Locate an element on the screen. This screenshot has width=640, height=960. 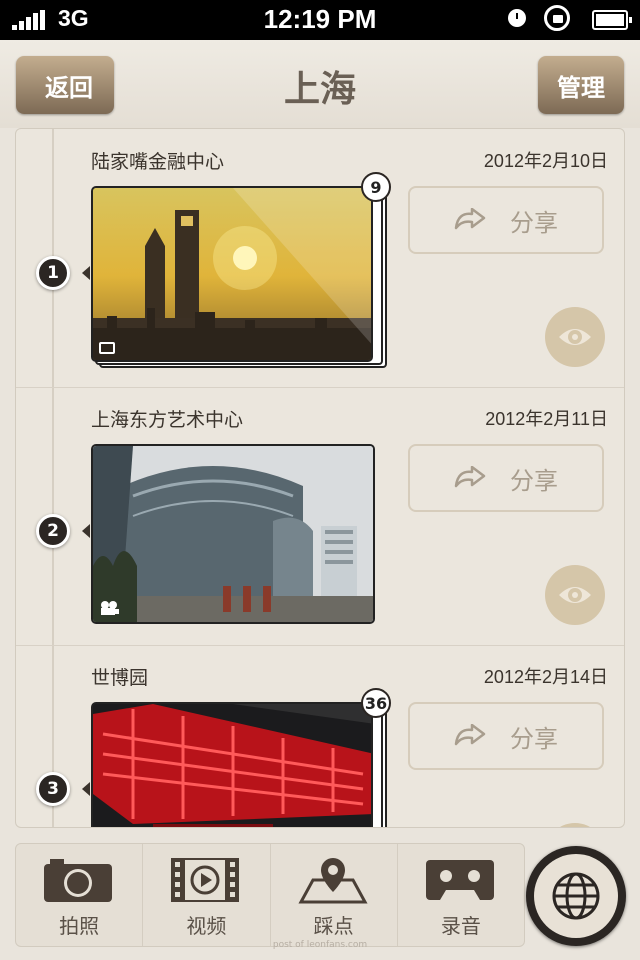
entry-number-badge: 2 is located at coordinates (53, 531).